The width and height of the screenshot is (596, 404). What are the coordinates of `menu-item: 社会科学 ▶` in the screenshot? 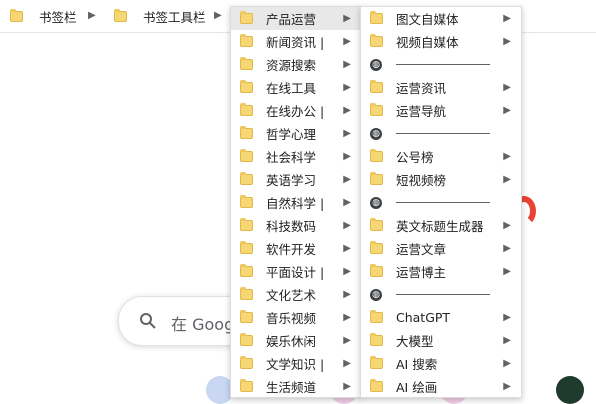 It's located at (296, 156).